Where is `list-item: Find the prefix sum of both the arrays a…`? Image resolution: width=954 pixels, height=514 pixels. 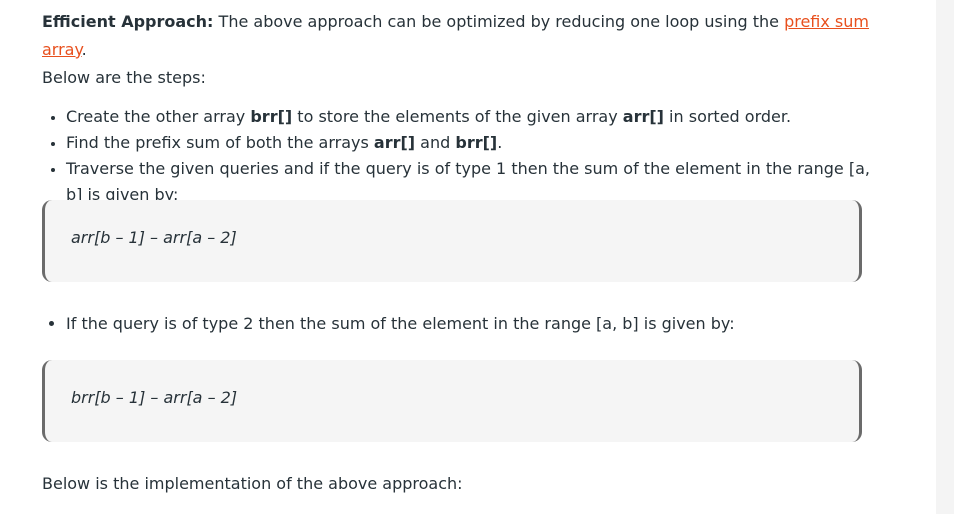 list-item: Find the prefix sum of both the arrays a… is located at coordinates (469, 143).